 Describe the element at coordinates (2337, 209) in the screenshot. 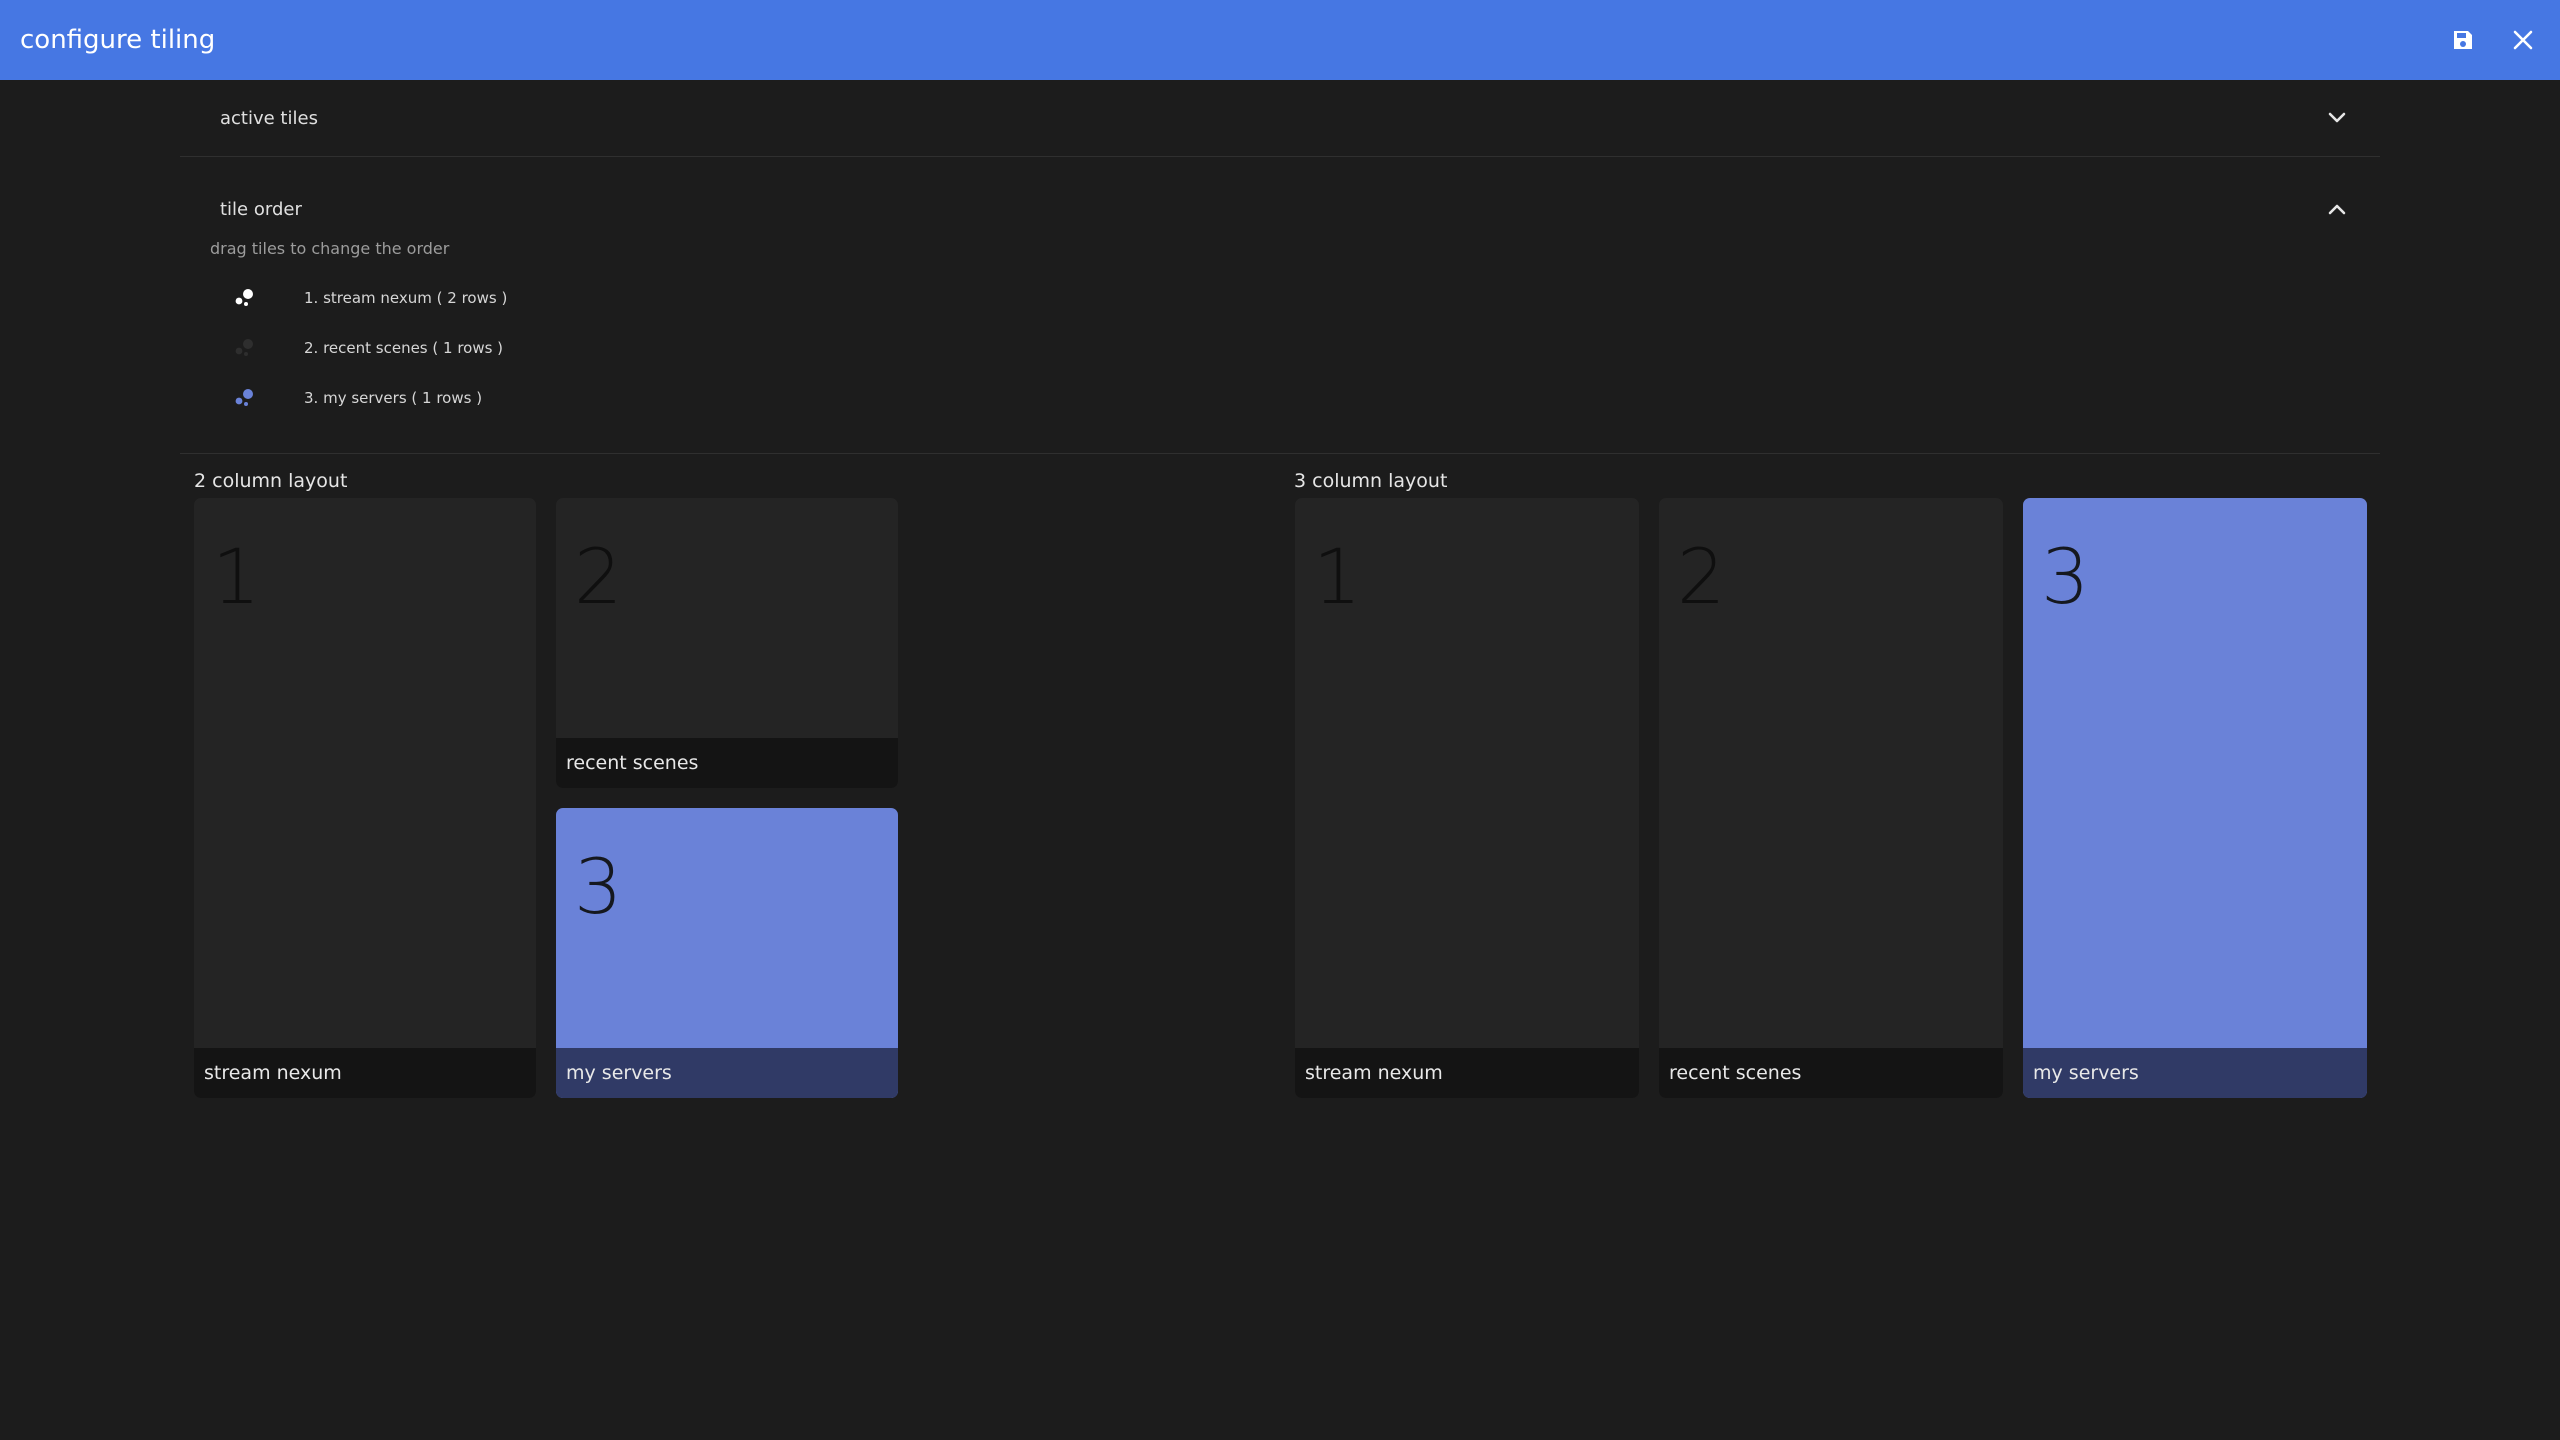

I see `chevron-up-icon` at that location.